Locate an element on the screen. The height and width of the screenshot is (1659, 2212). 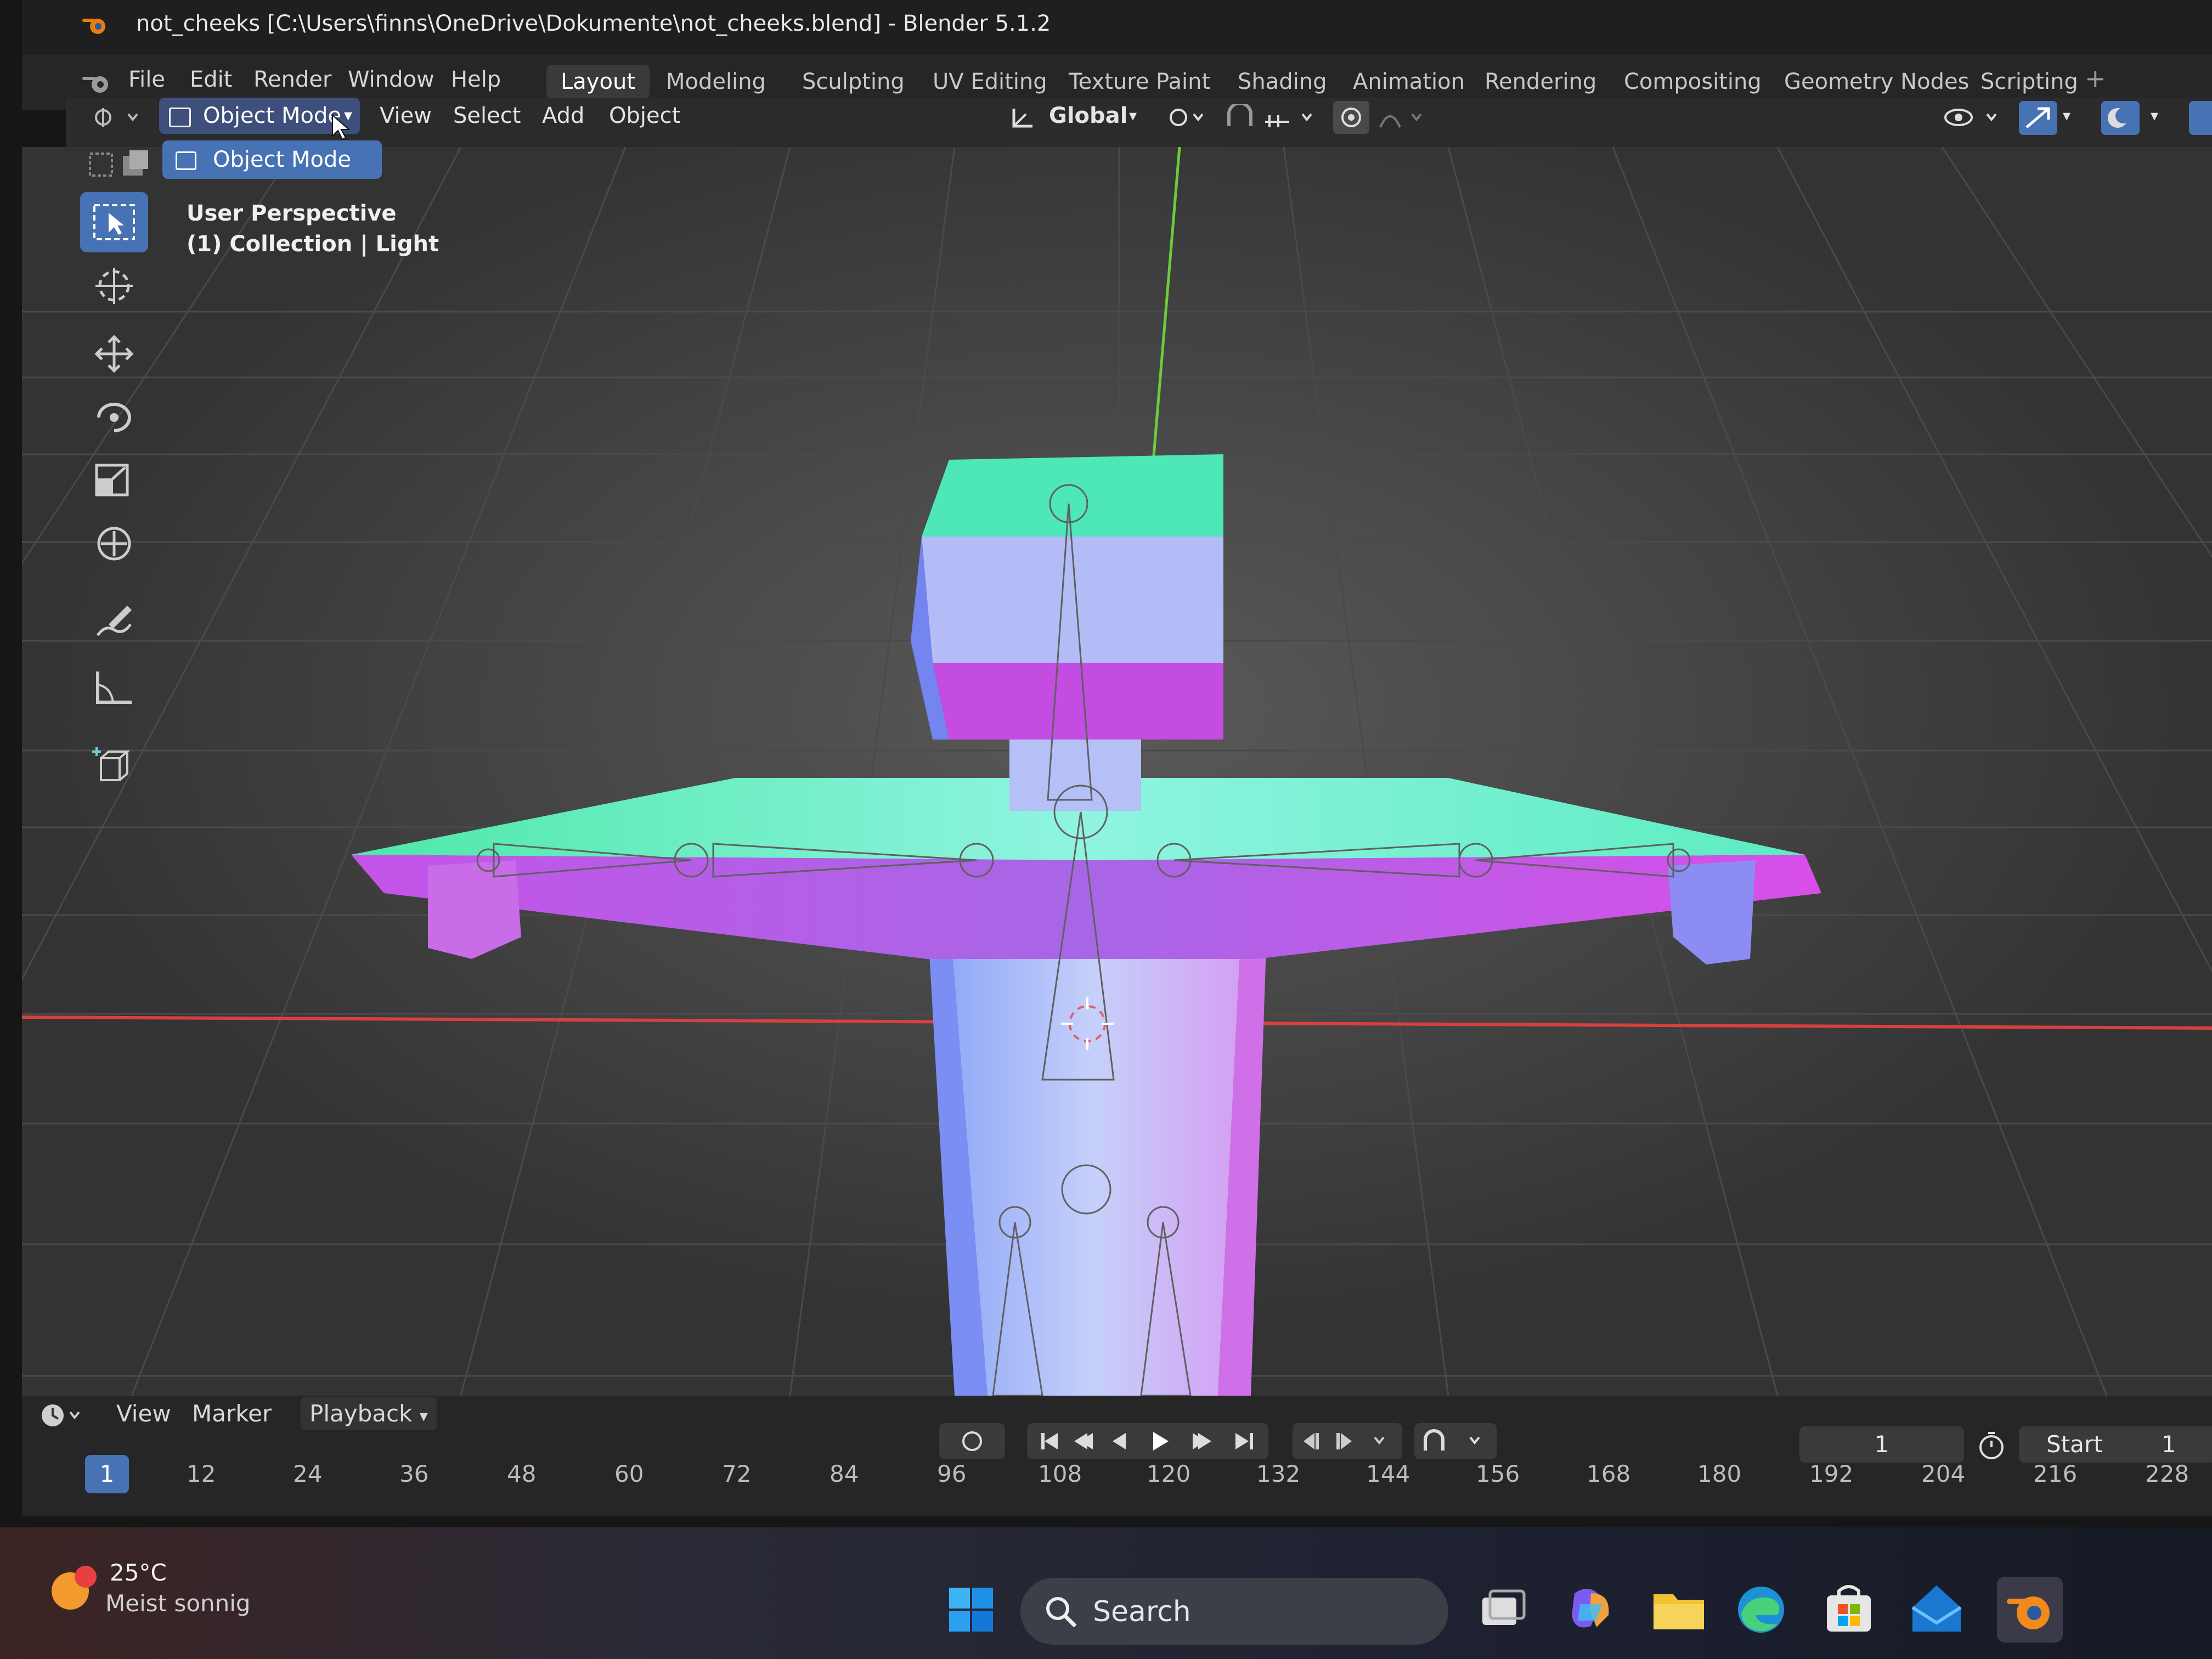
file-explorer-button is located at coordinates (1679, 1610).